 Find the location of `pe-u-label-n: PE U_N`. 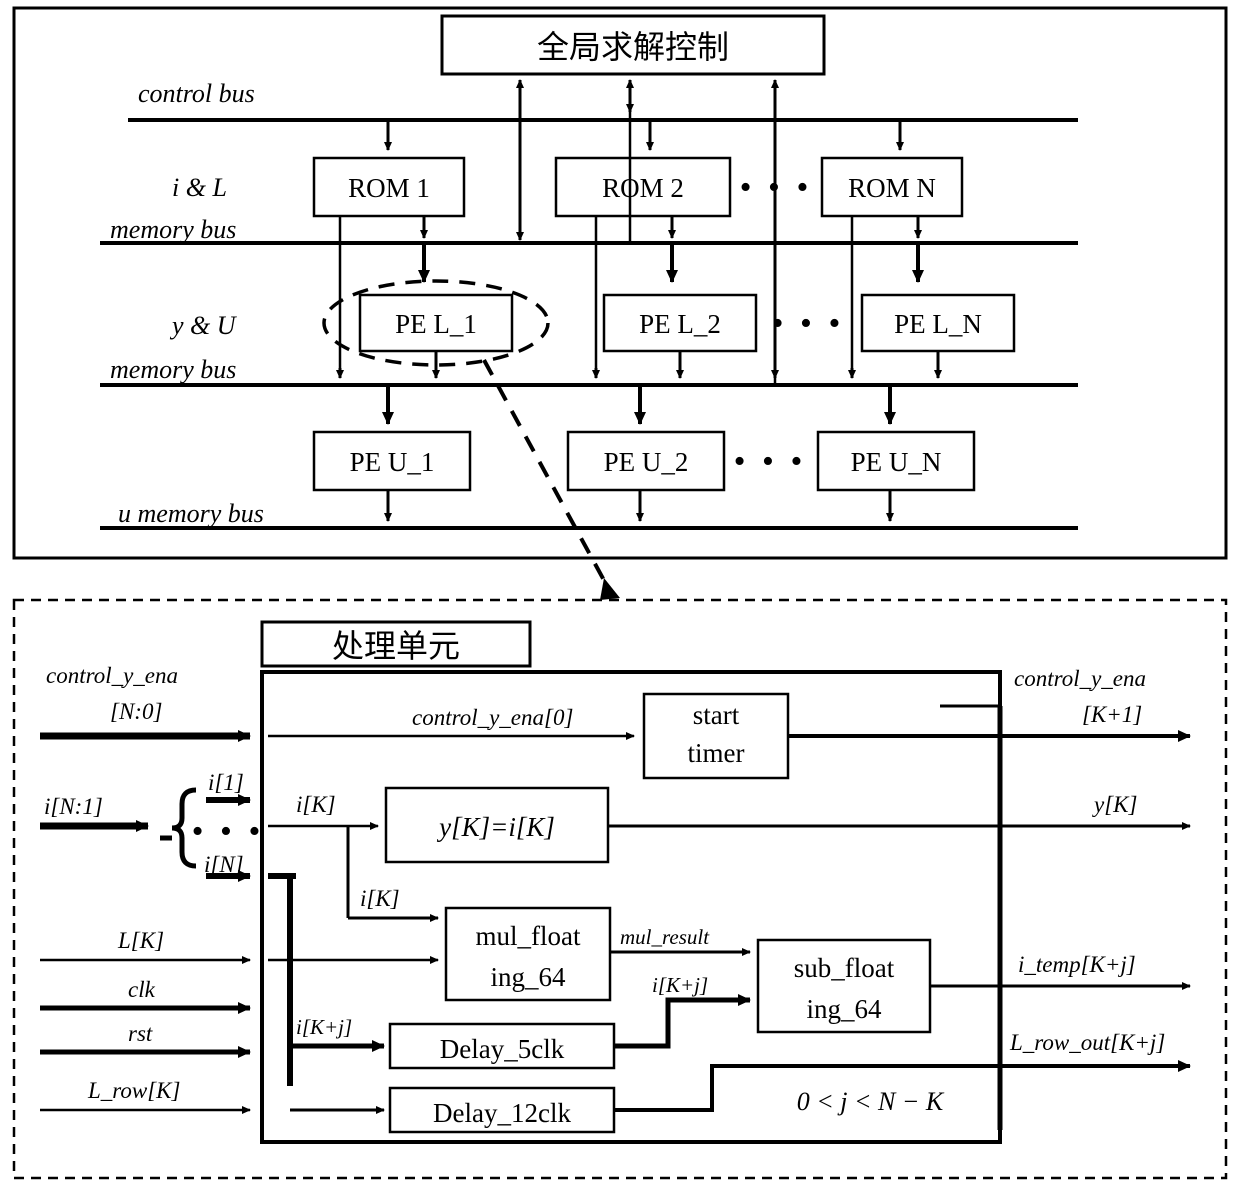

pe-u-label-n: PE U_N is located at coordinates (896, 462).